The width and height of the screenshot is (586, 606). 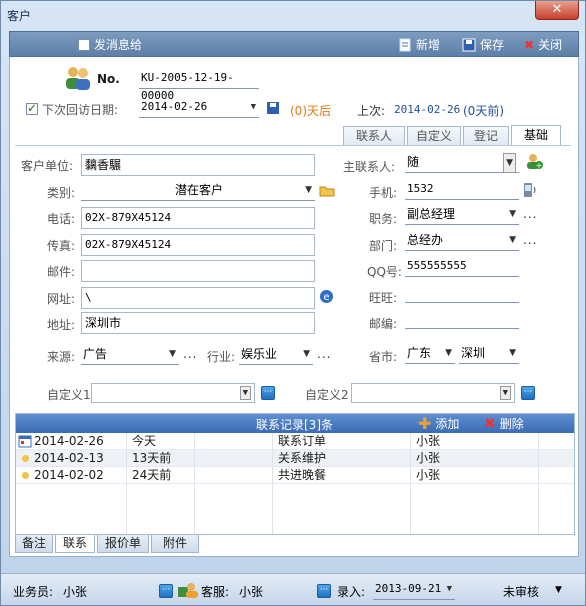 What do you see at coordinates (130, 355) in the screenshot?
I see `source-select: 广告 ▼` at bounding box center [130, 355].